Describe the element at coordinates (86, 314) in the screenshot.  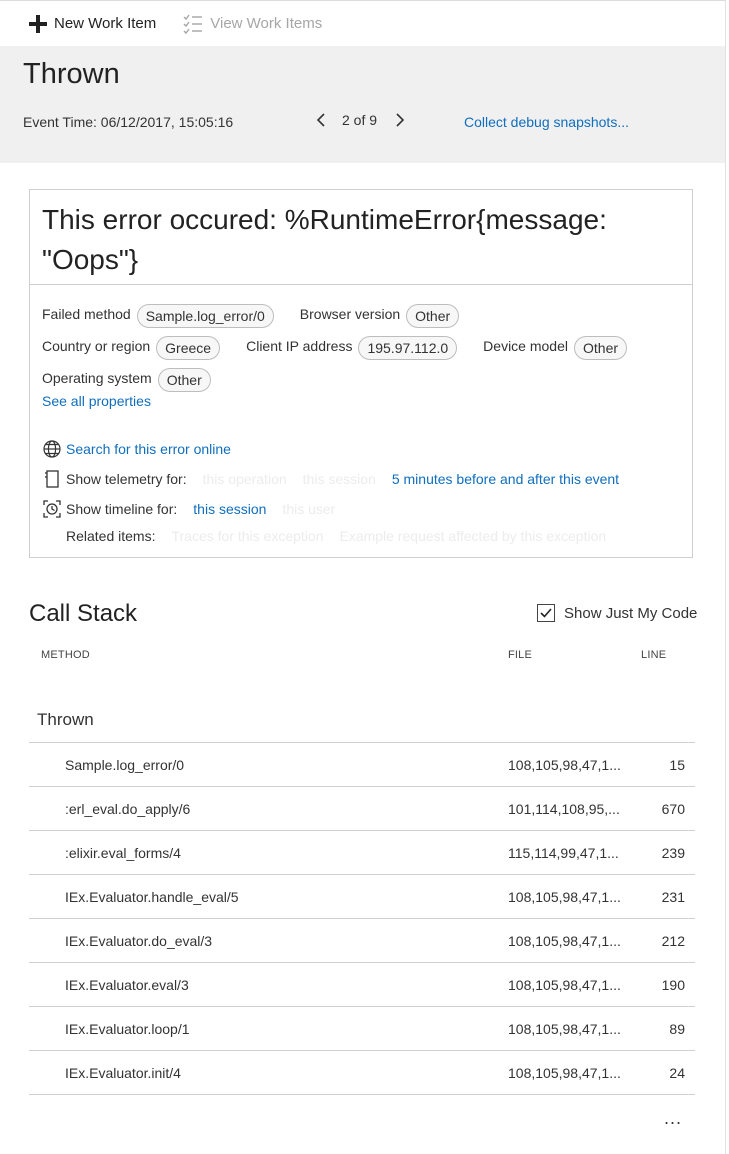
I see `failed-method-label: Failed method` at that location.